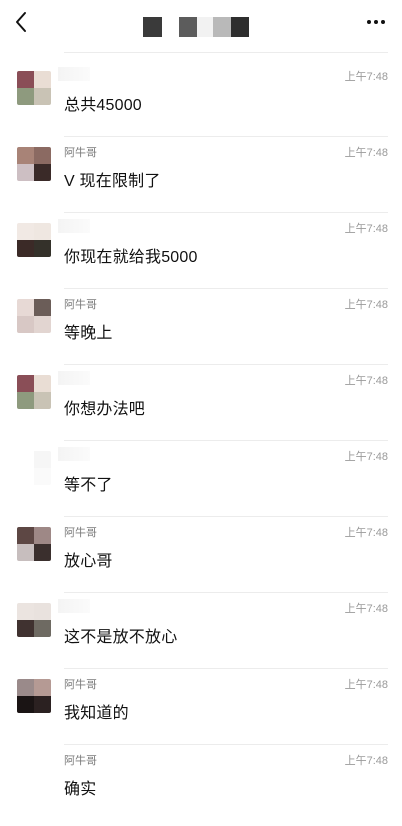 This screenshot has height=826, width=402. I want to click on message-text: 这不是放不放心, so click(120, 635).